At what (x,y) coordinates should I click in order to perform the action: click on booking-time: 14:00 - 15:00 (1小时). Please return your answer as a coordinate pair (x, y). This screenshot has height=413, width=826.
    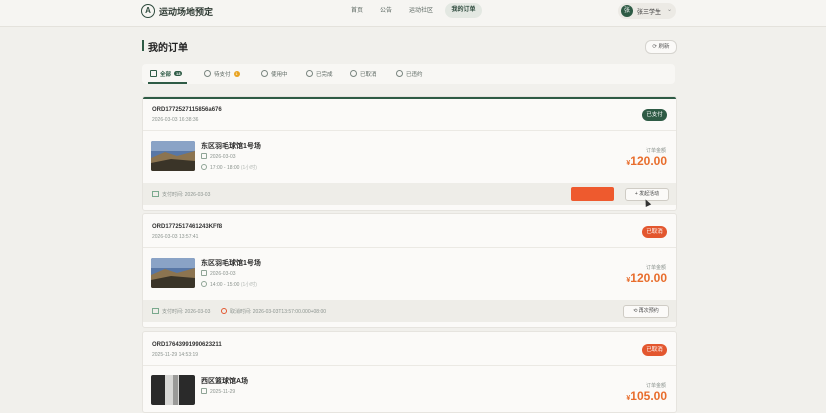
    Looking at the image, I should click on (229, 284).